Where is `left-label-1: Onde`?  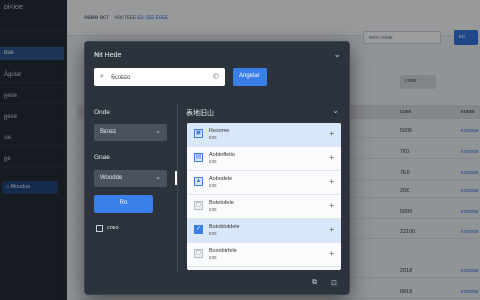
left-label-1: Onde is located at coordinates (102, 112).